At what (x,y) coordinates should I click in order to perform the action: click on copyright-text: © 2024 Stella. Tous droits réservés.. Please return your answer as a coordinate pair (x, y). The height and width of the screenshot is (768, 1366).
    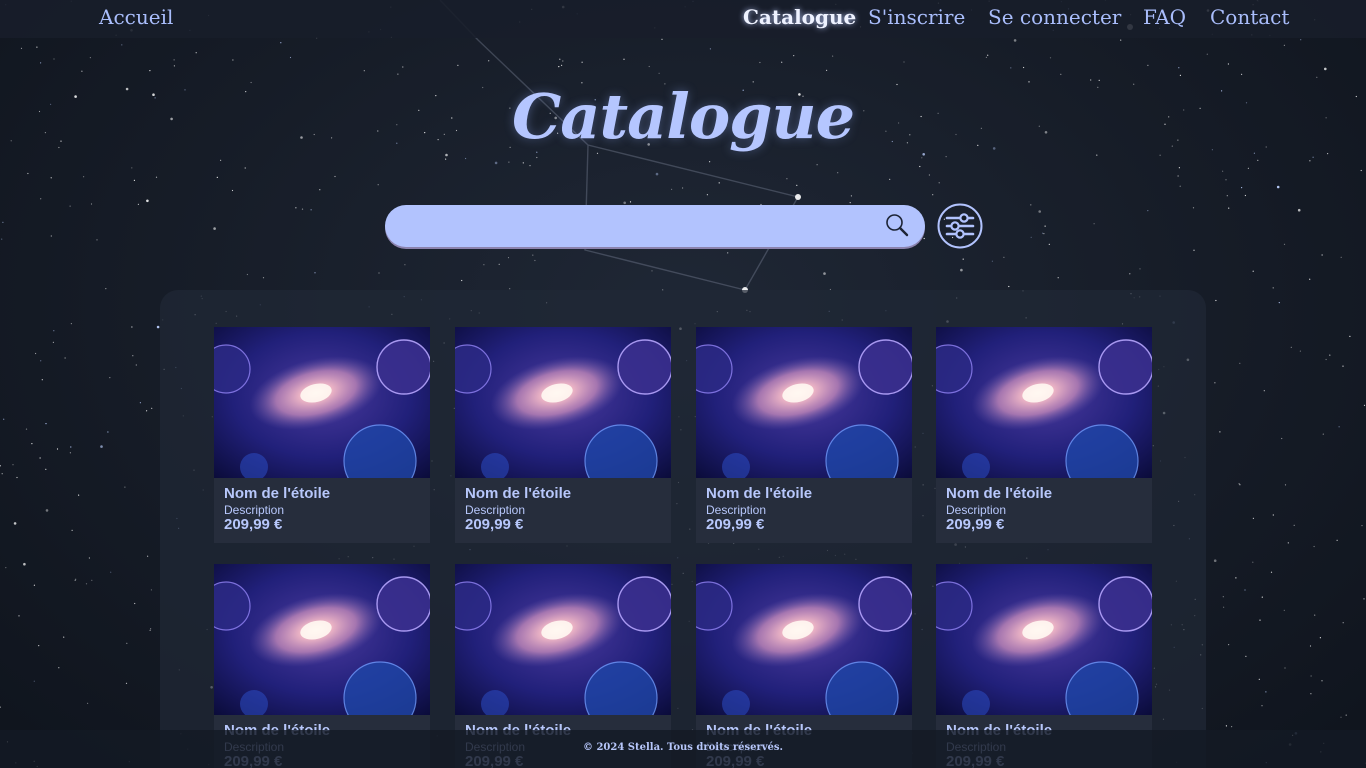
    Looking at the image, I should click on (683, 747).